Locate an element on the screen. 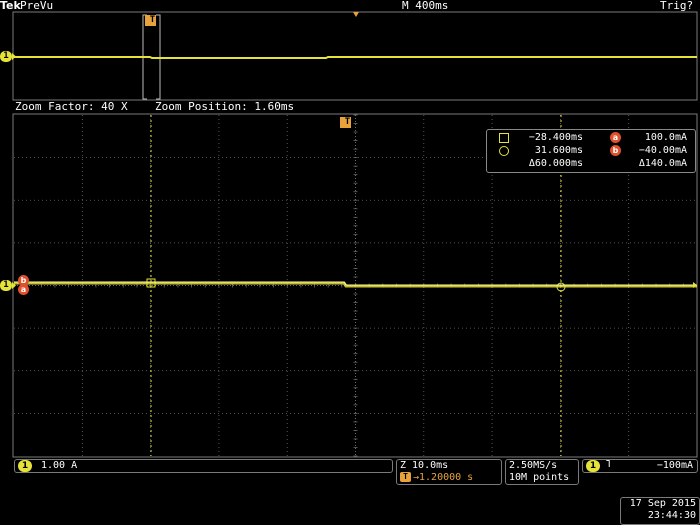  datetime-panel: 17 Sep 2015 23:44:30 is located at coordinates (660, 511).